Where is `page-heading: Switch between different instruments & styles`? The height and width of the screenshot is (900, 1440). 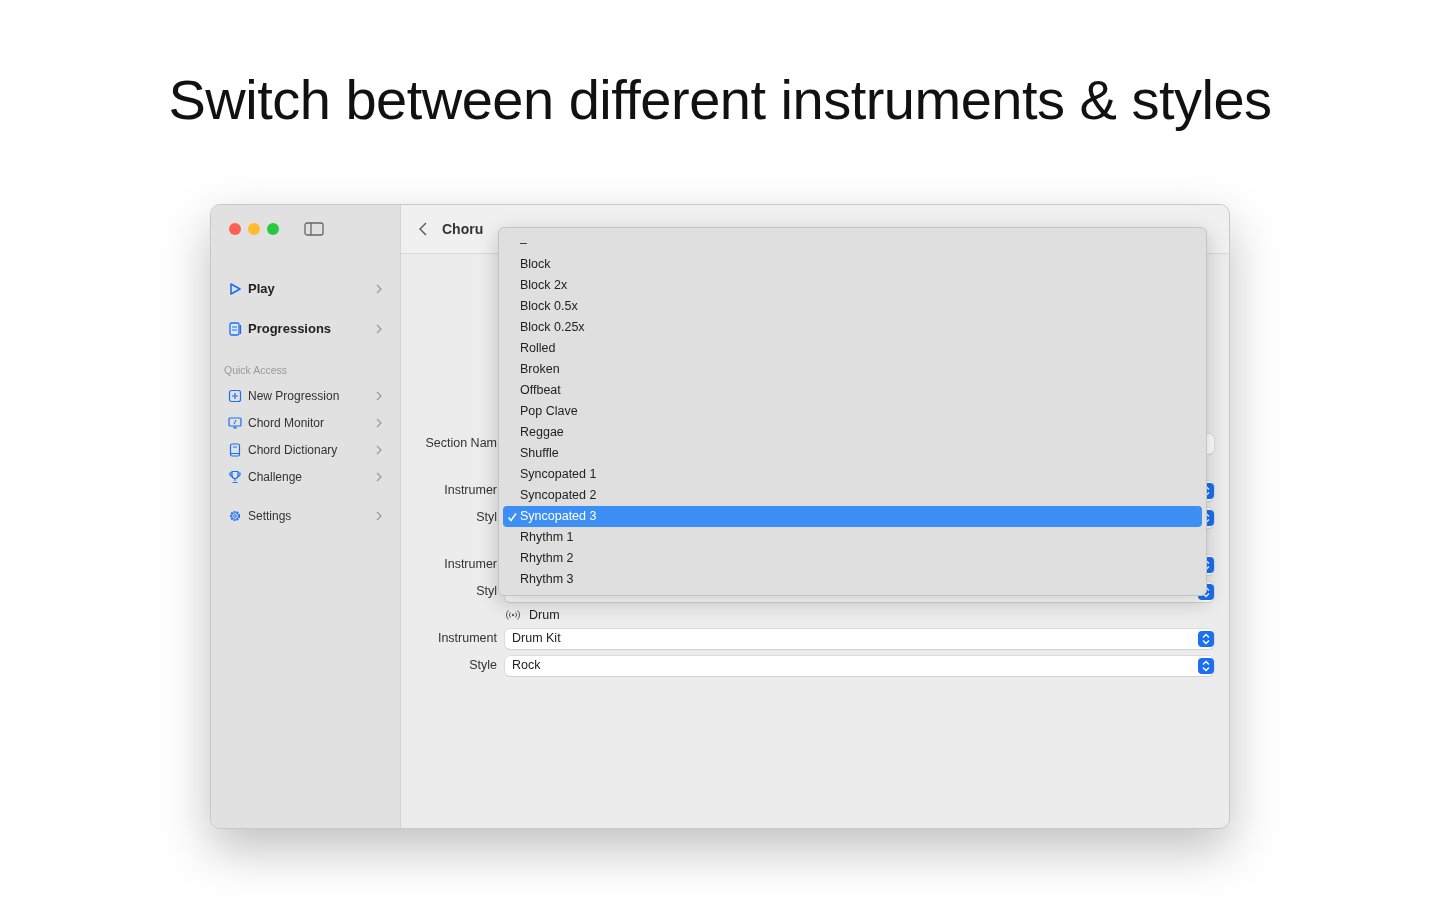 page-heading: Switch between different instruments & styles is located at coordinates (720, 100).